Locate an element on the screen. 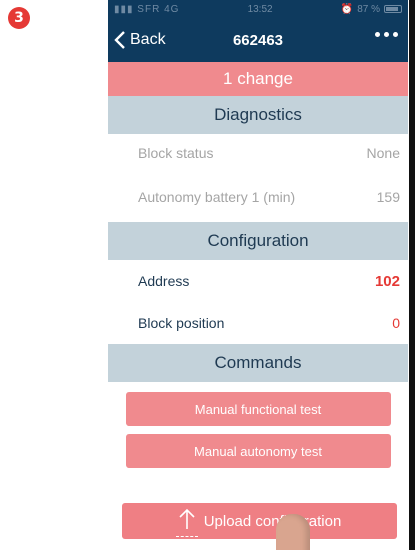 Image resolution: width=415 pixels, height=550 pixels. more-options-button is located at coordinates (386, 34).